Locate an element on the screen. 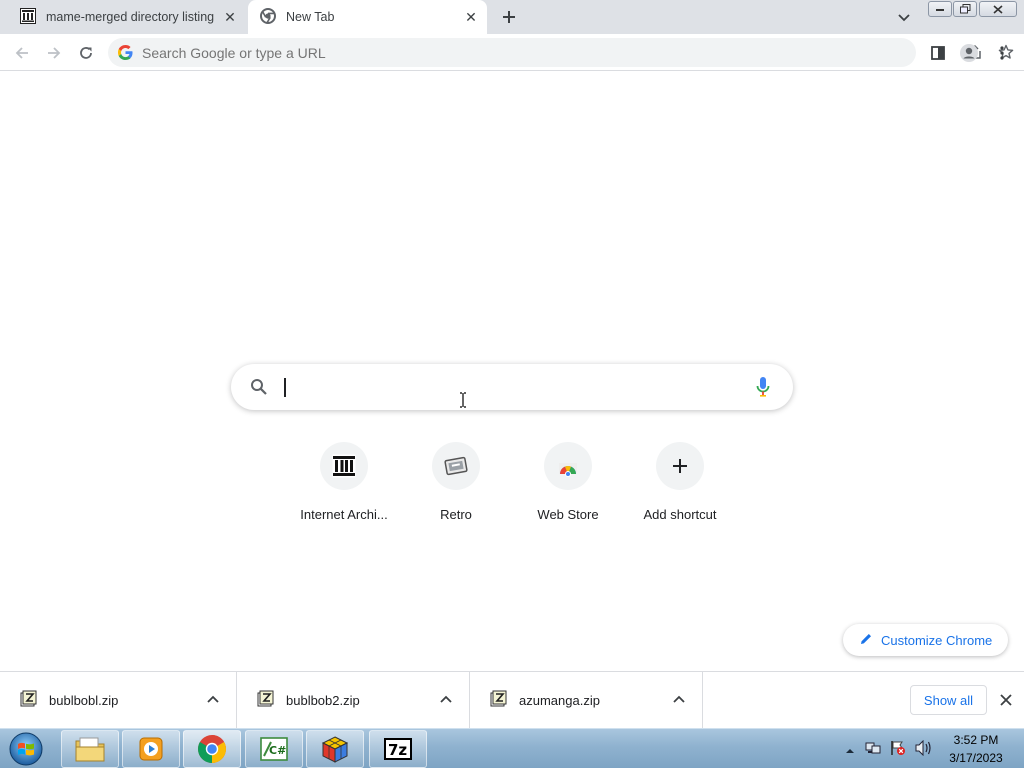  download-item: bublbobl.zip is located at coordinates (118, 700).